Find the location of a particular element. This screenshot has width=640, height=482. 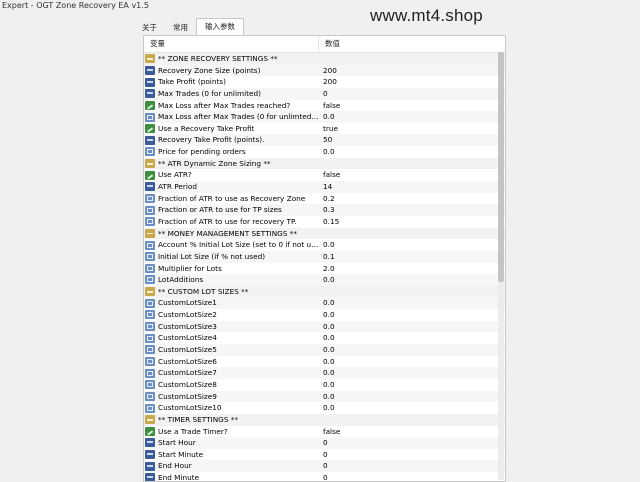

parameter-row: LotAdditions 0.0 is located at coordinates (324, 280).